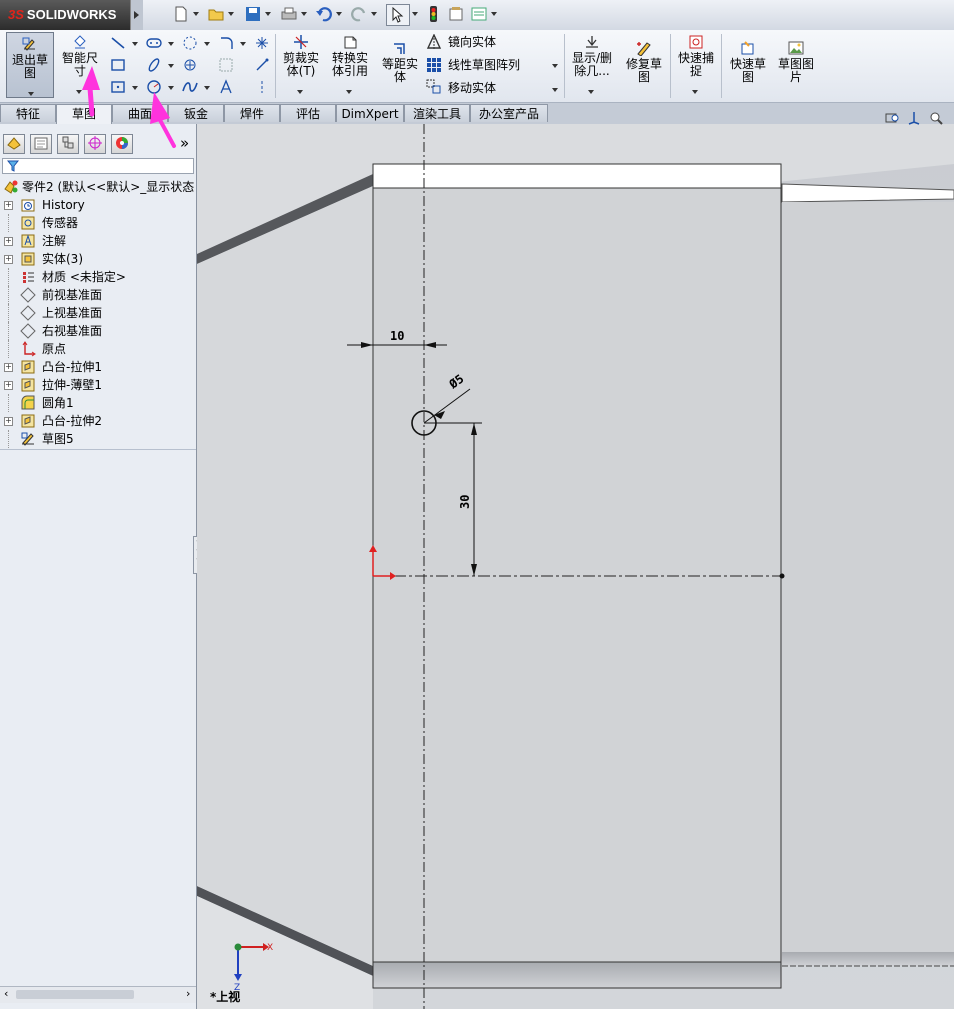 This screenshot has height=1009, width=954. What do you see at coordinates (304, 13) in the screenshot?
I see `print-dropdown-arrow` at bounding box center [304, 13].